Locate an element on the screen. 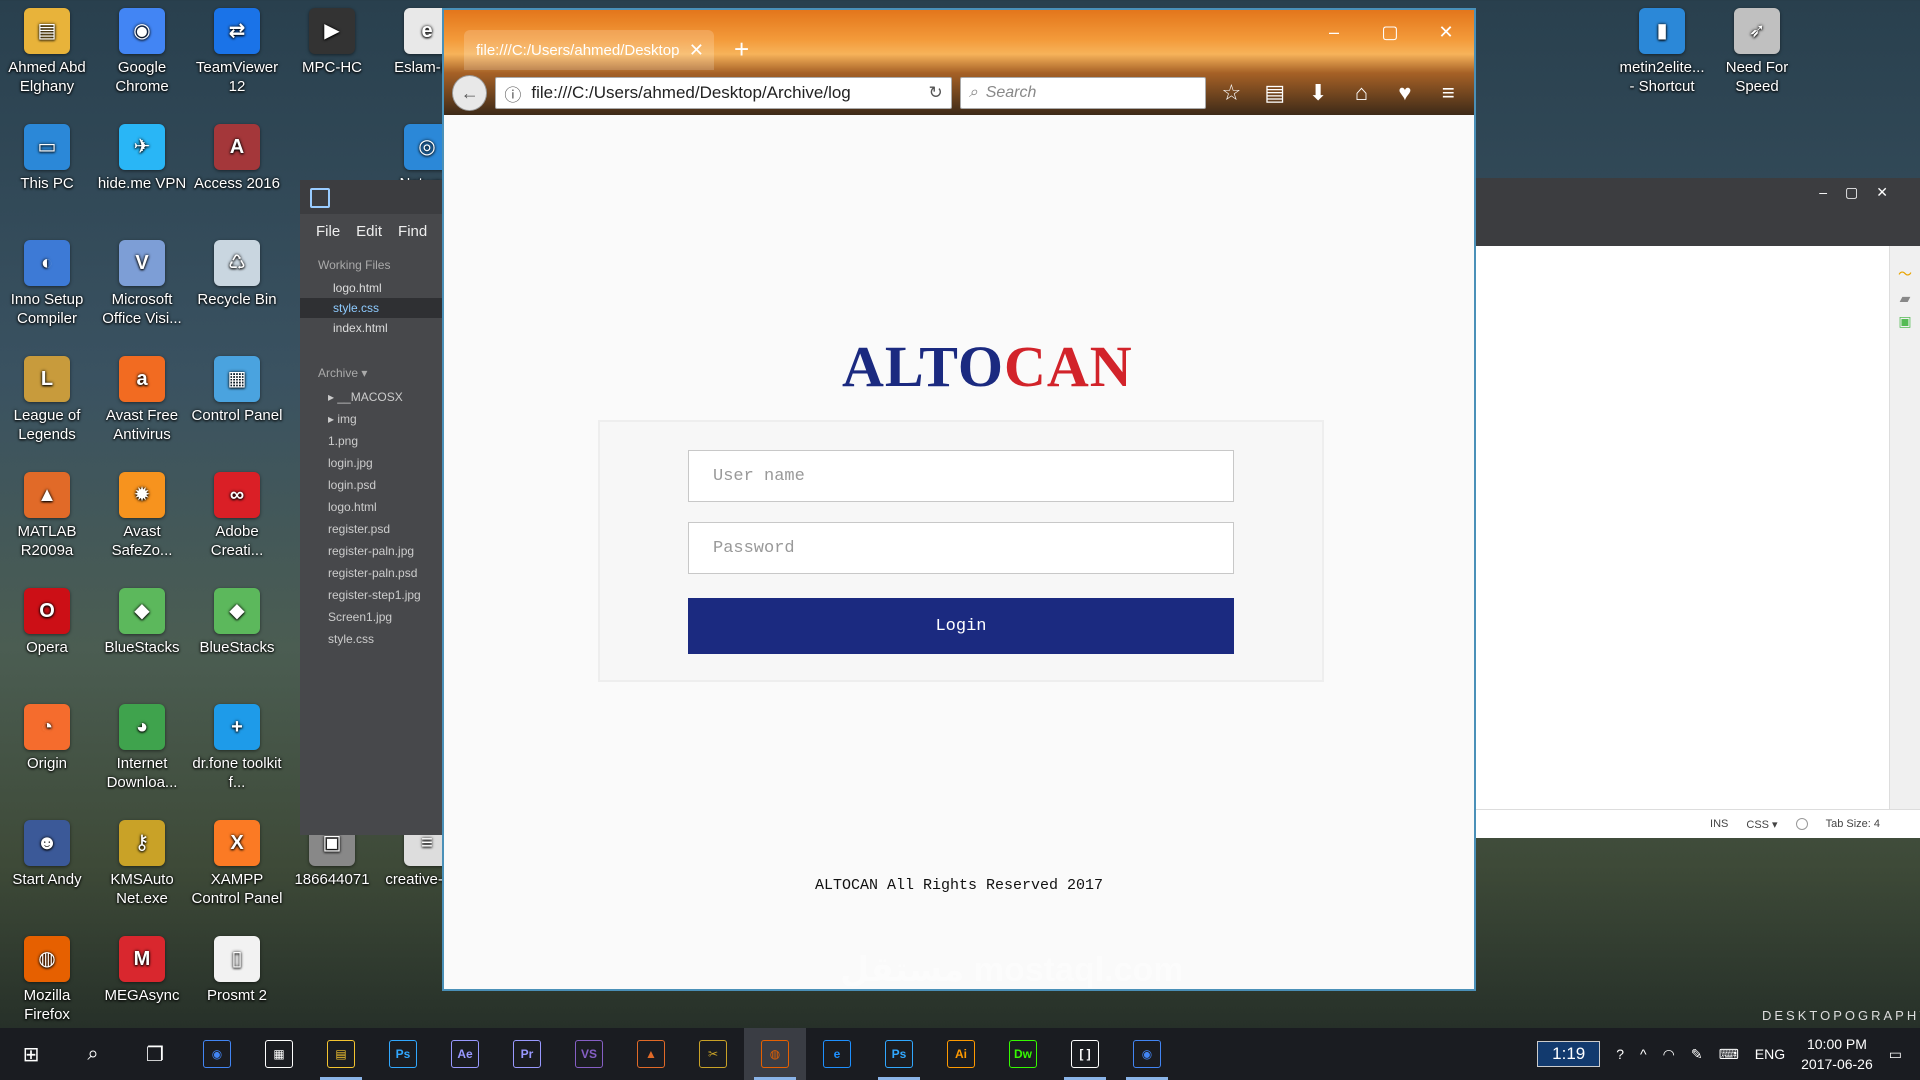  working-file-item: logo.html is located at coordinates (372, 288).